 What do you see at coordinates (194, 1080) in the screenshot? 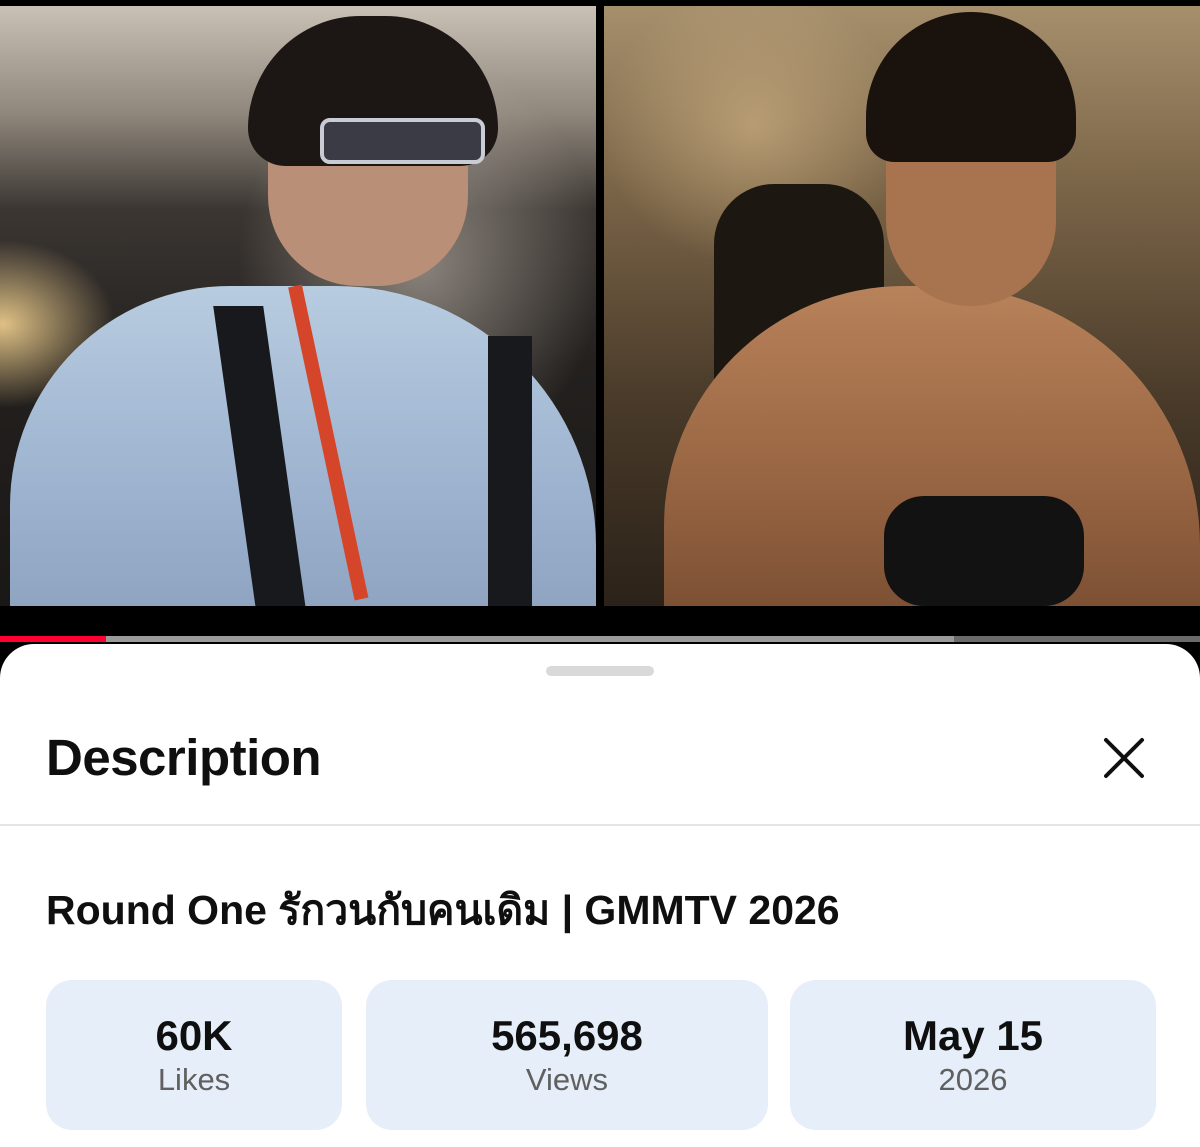
I see `likes-label: Likes` at bounding box center [194, 1080].